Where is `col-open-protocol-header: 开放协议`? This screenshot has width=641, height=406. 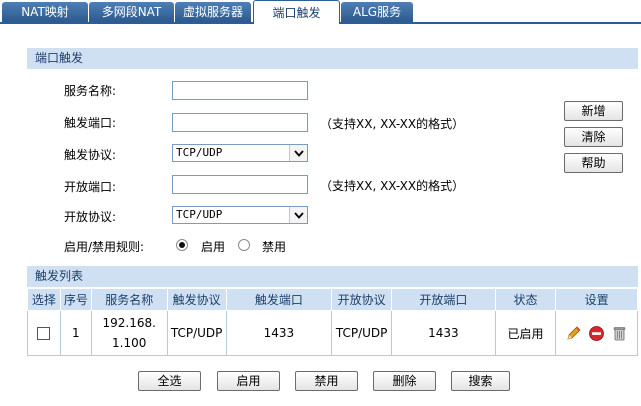
col-open-protocol-header: 开放协议 is located at coordinates (362, 299).